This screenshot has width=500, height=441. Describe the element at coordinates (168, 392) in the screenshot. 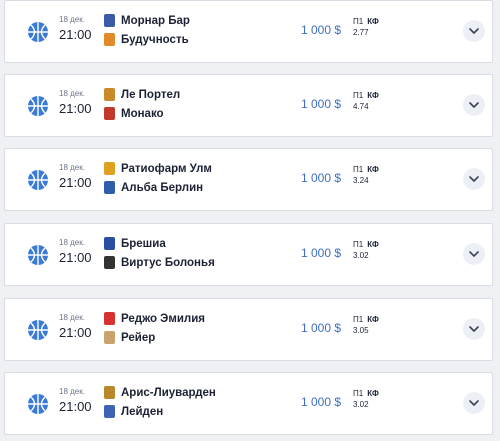

I see `team-home-name: Арис-Лиуварден` at that location.